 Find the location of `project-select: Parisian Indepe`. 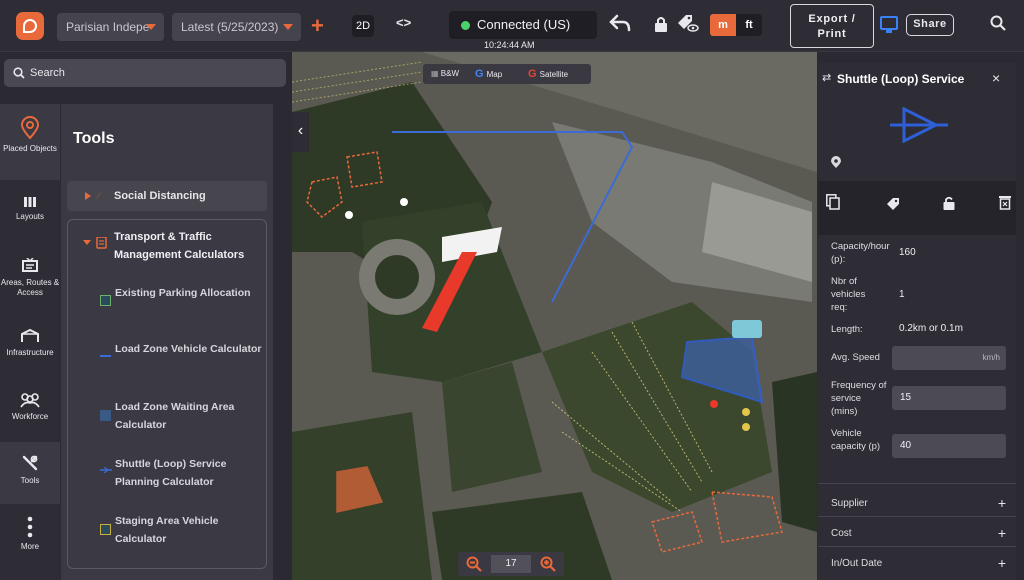

project-select: Parisian Indepe is located at coordinates (110, 27).